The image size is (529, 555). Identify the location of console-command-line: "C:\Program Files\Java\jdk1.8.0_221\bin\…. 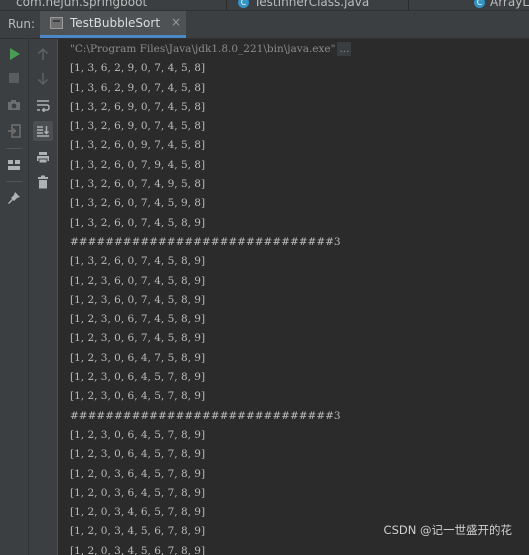
(211, 49).